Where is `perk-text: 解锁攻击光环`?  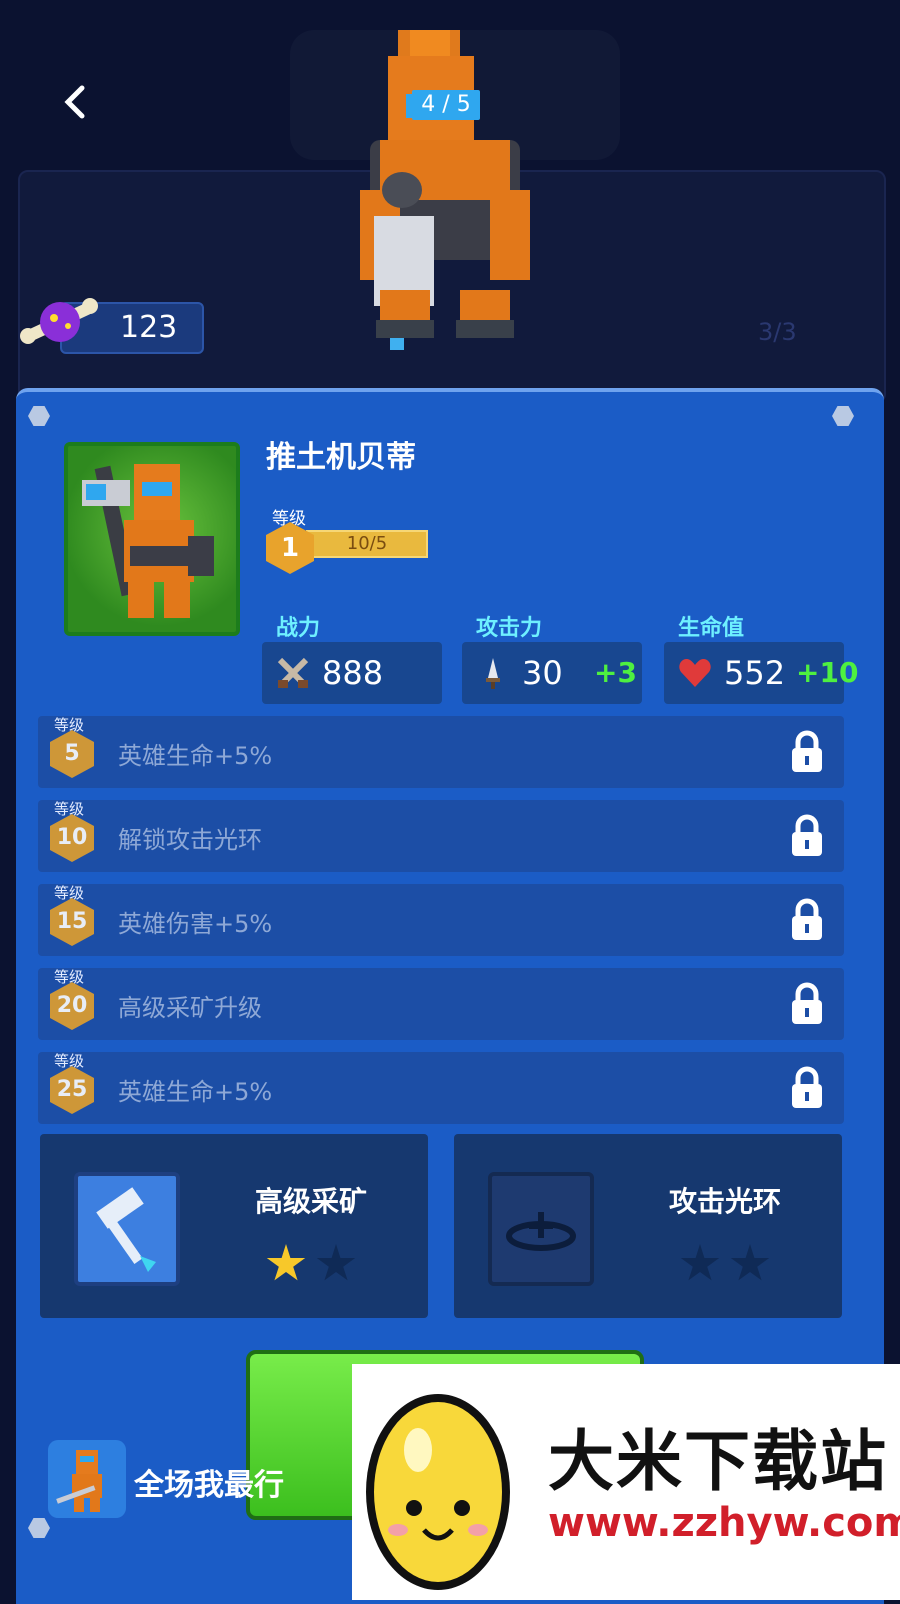 perk-text: 解锁攻击光环 is located at coordinates (190, 840).